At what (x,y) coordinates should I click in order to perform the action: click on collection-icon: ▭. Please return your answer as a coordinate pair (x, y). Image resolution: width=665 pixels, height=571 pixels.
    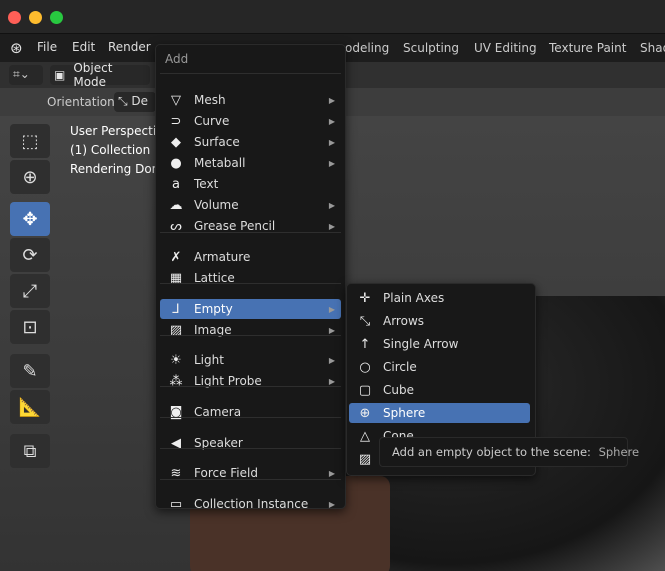
    Looking at the image, I should click on (176, 504).